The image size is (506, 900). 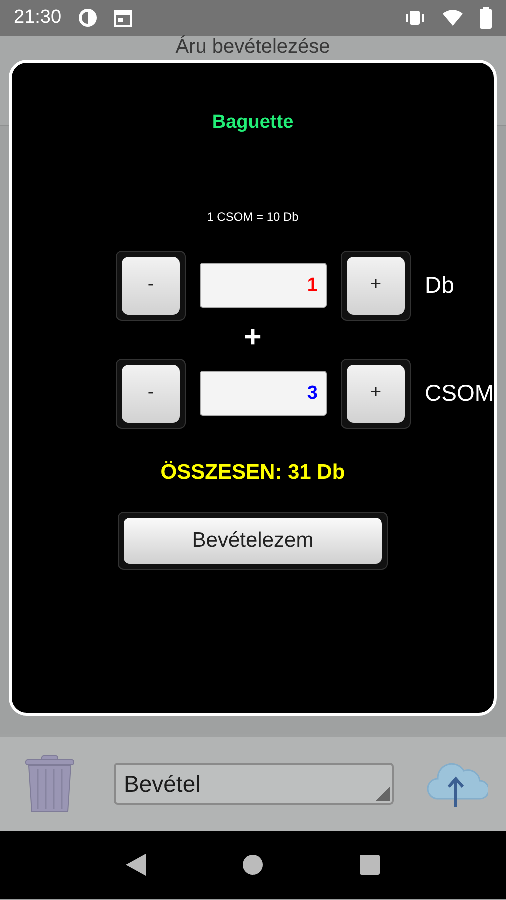 What do you see at coordinates (253, 865) in the screenshot?
I see `home-icon` at bounding box center [253, 865].